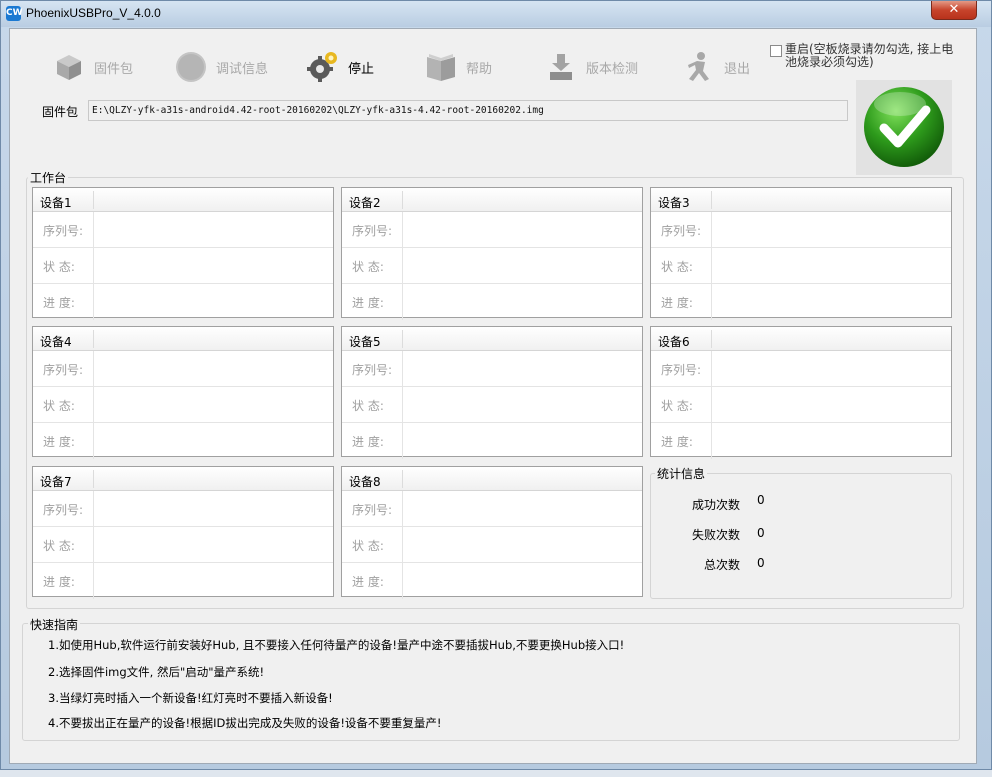  I want to click on device-header: 设备8, so click(492, 479).